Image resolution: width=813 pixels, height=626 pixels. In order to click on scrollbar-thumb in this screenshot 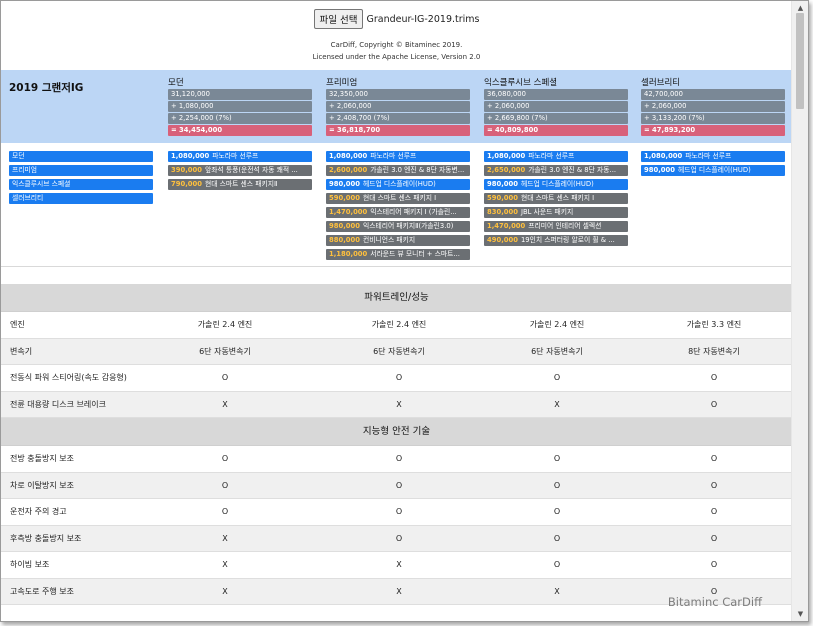, I will do `click(800, 61)`.